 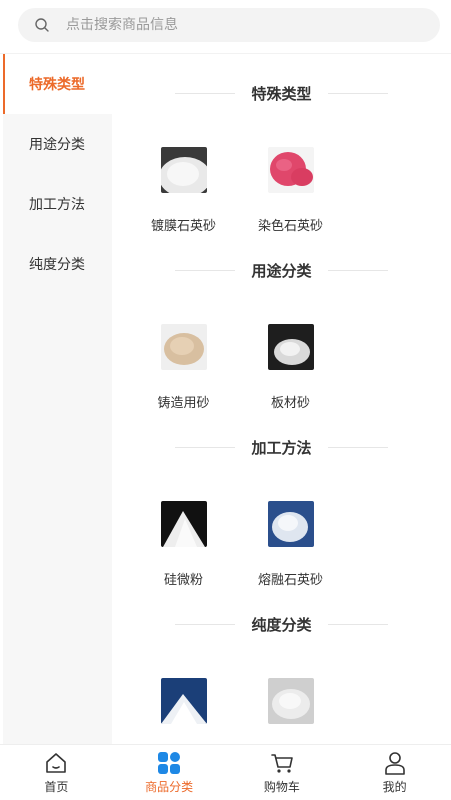 I want to click on sidebar-item-special-type: 特殊类型, so click(x=57, y=84).